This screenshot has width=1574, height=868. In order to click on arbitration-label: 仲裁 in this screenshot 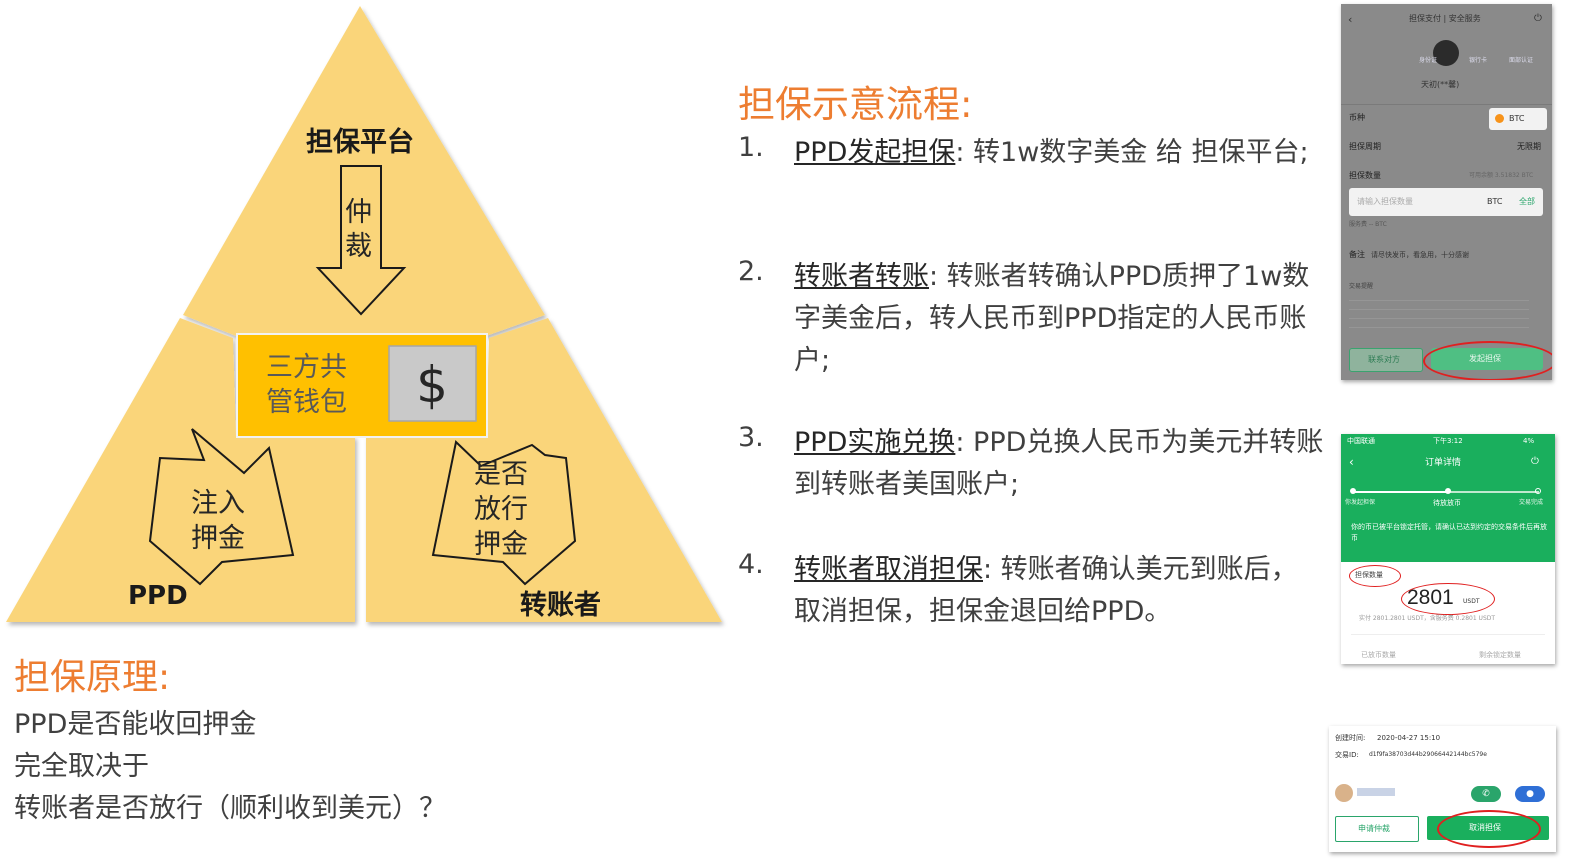, I will do `click(358, 229)`.